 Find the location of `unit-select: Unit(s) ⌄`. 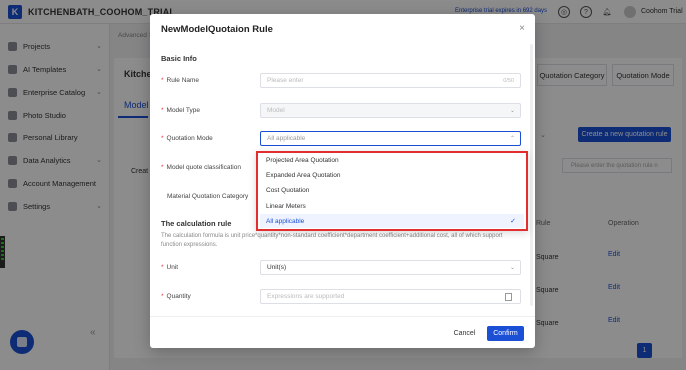

unit-select: Unit(s) ⌄ is located at coordinates (390, 267).